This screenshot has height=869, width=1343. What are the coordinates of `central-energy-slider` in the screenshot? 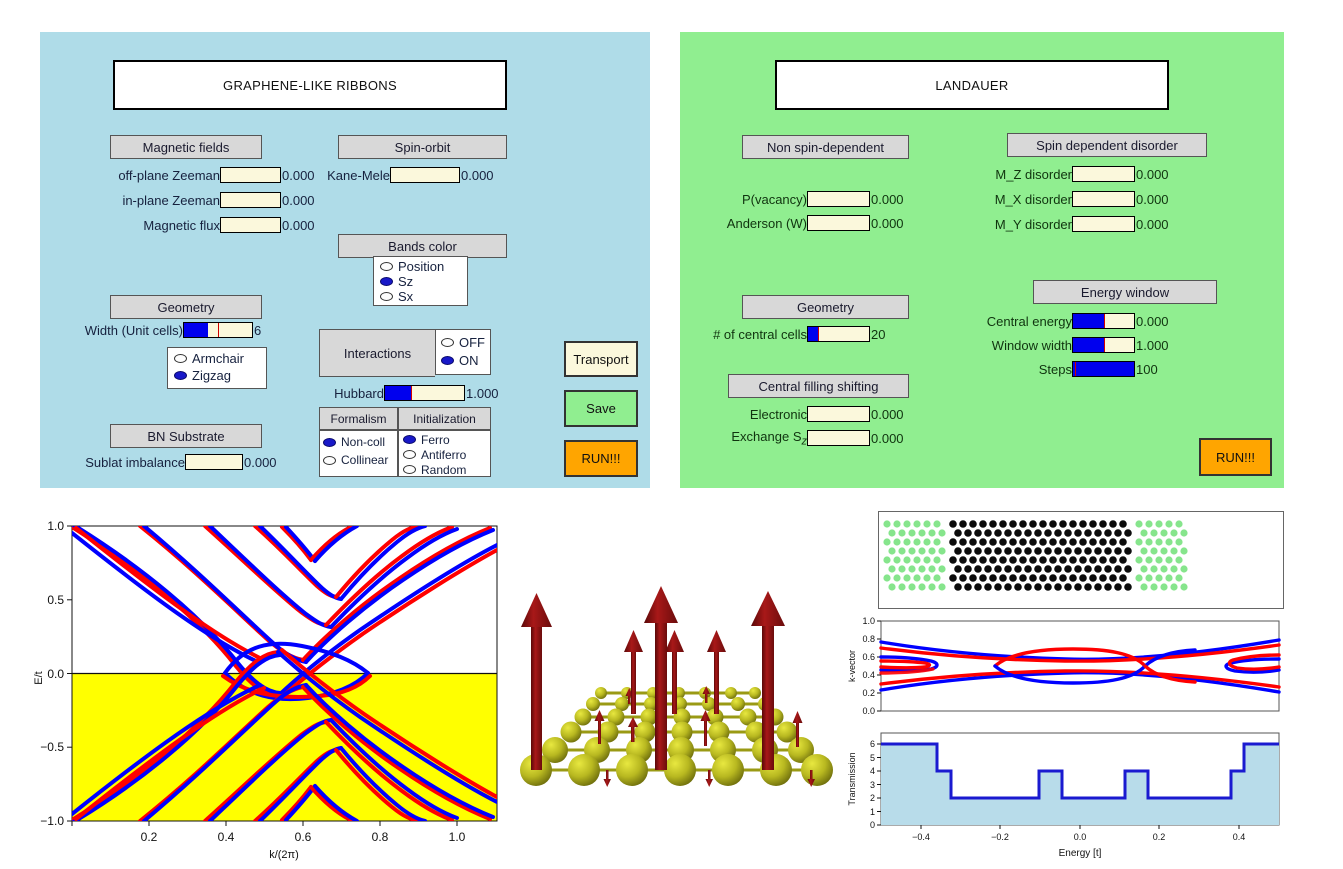 It's located at (1103, 321).